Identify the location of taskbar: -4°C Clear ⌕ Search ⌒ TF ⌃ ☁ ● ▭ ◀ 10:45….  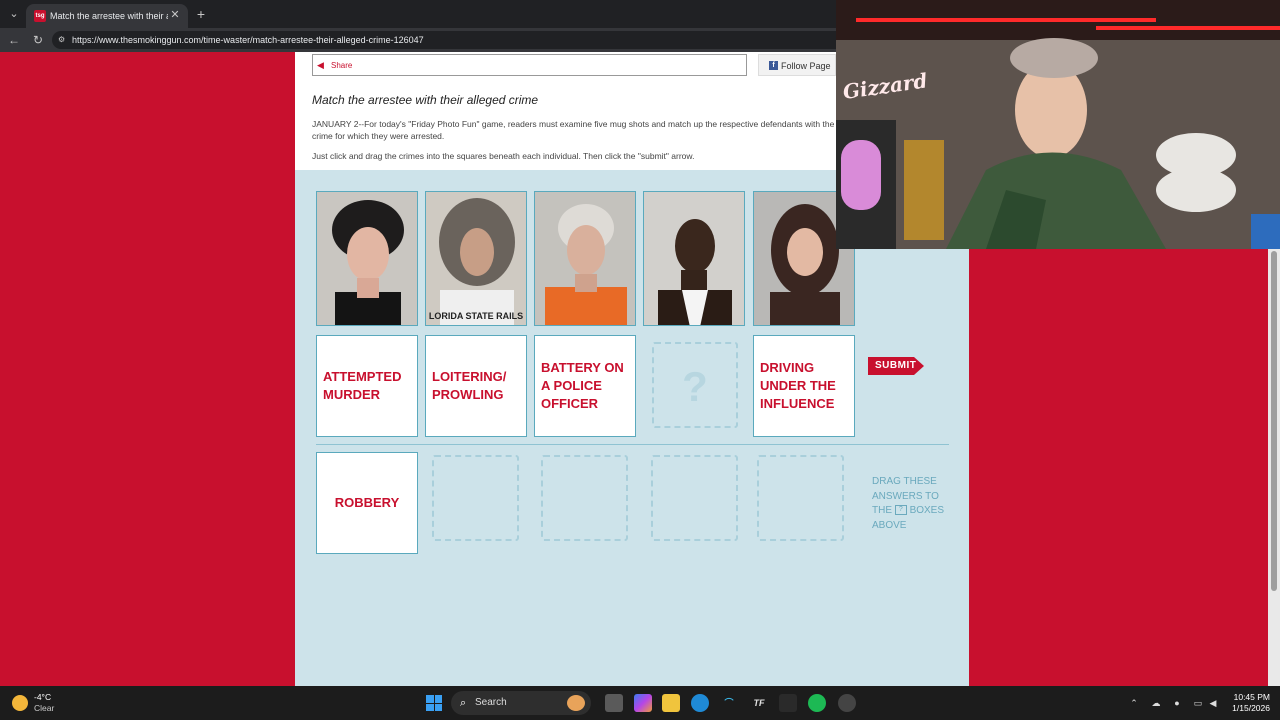
(640, 703).